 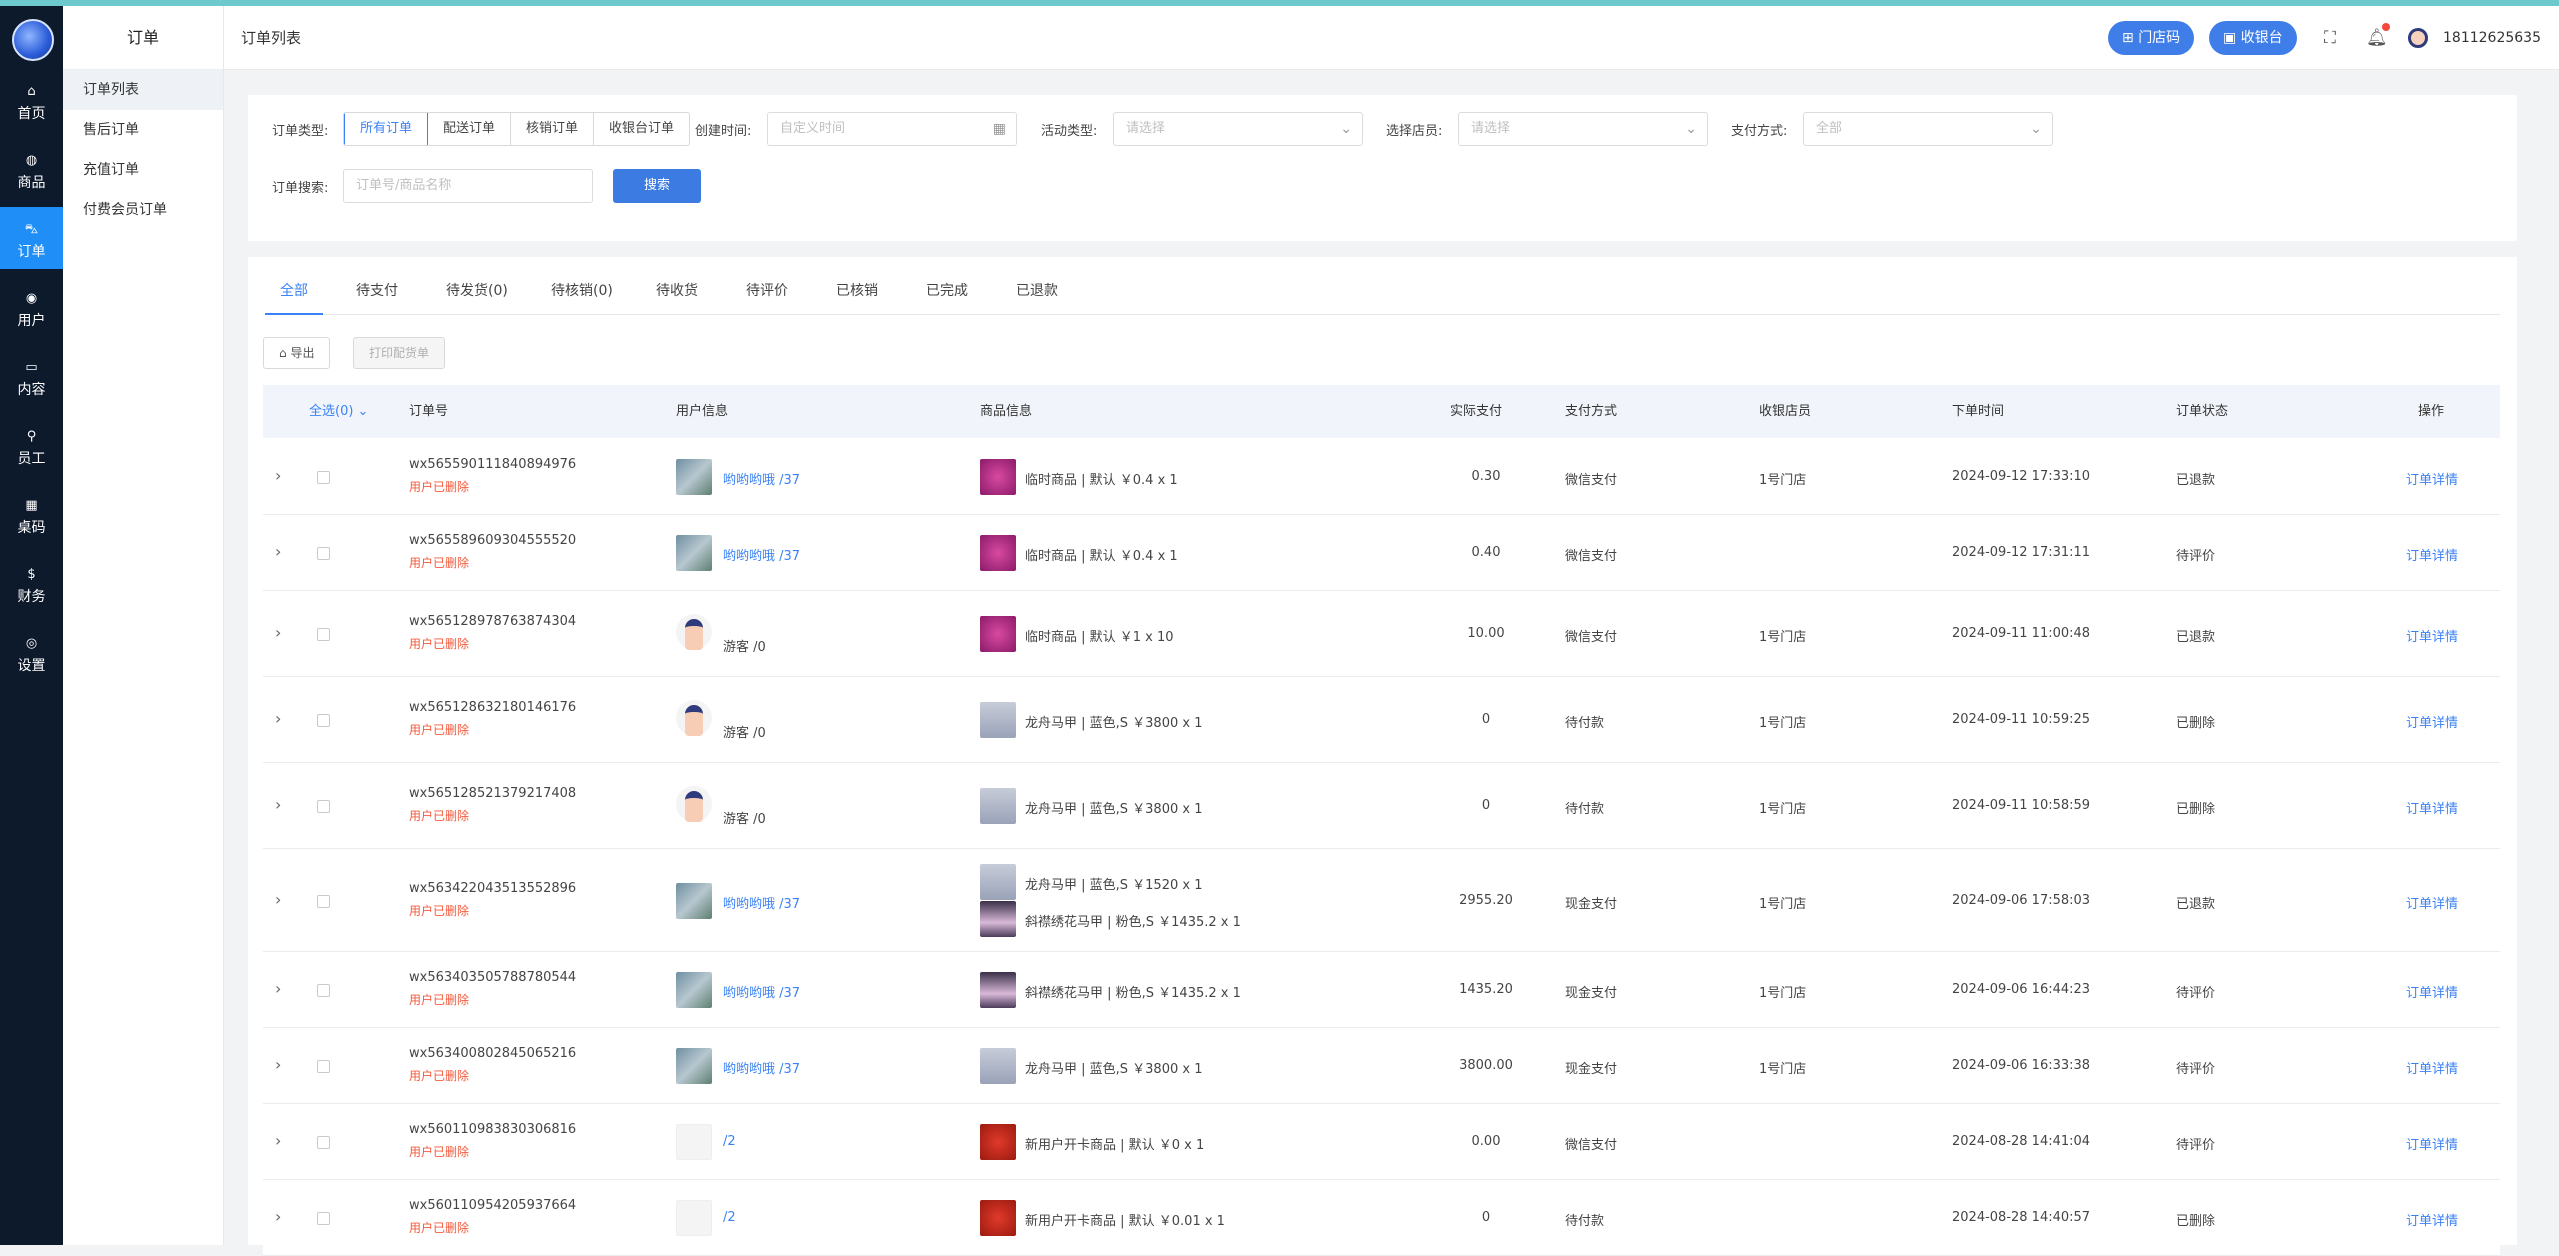 I want to click on nav-item-dollar: $ 财务, so click(x=31, y=583).